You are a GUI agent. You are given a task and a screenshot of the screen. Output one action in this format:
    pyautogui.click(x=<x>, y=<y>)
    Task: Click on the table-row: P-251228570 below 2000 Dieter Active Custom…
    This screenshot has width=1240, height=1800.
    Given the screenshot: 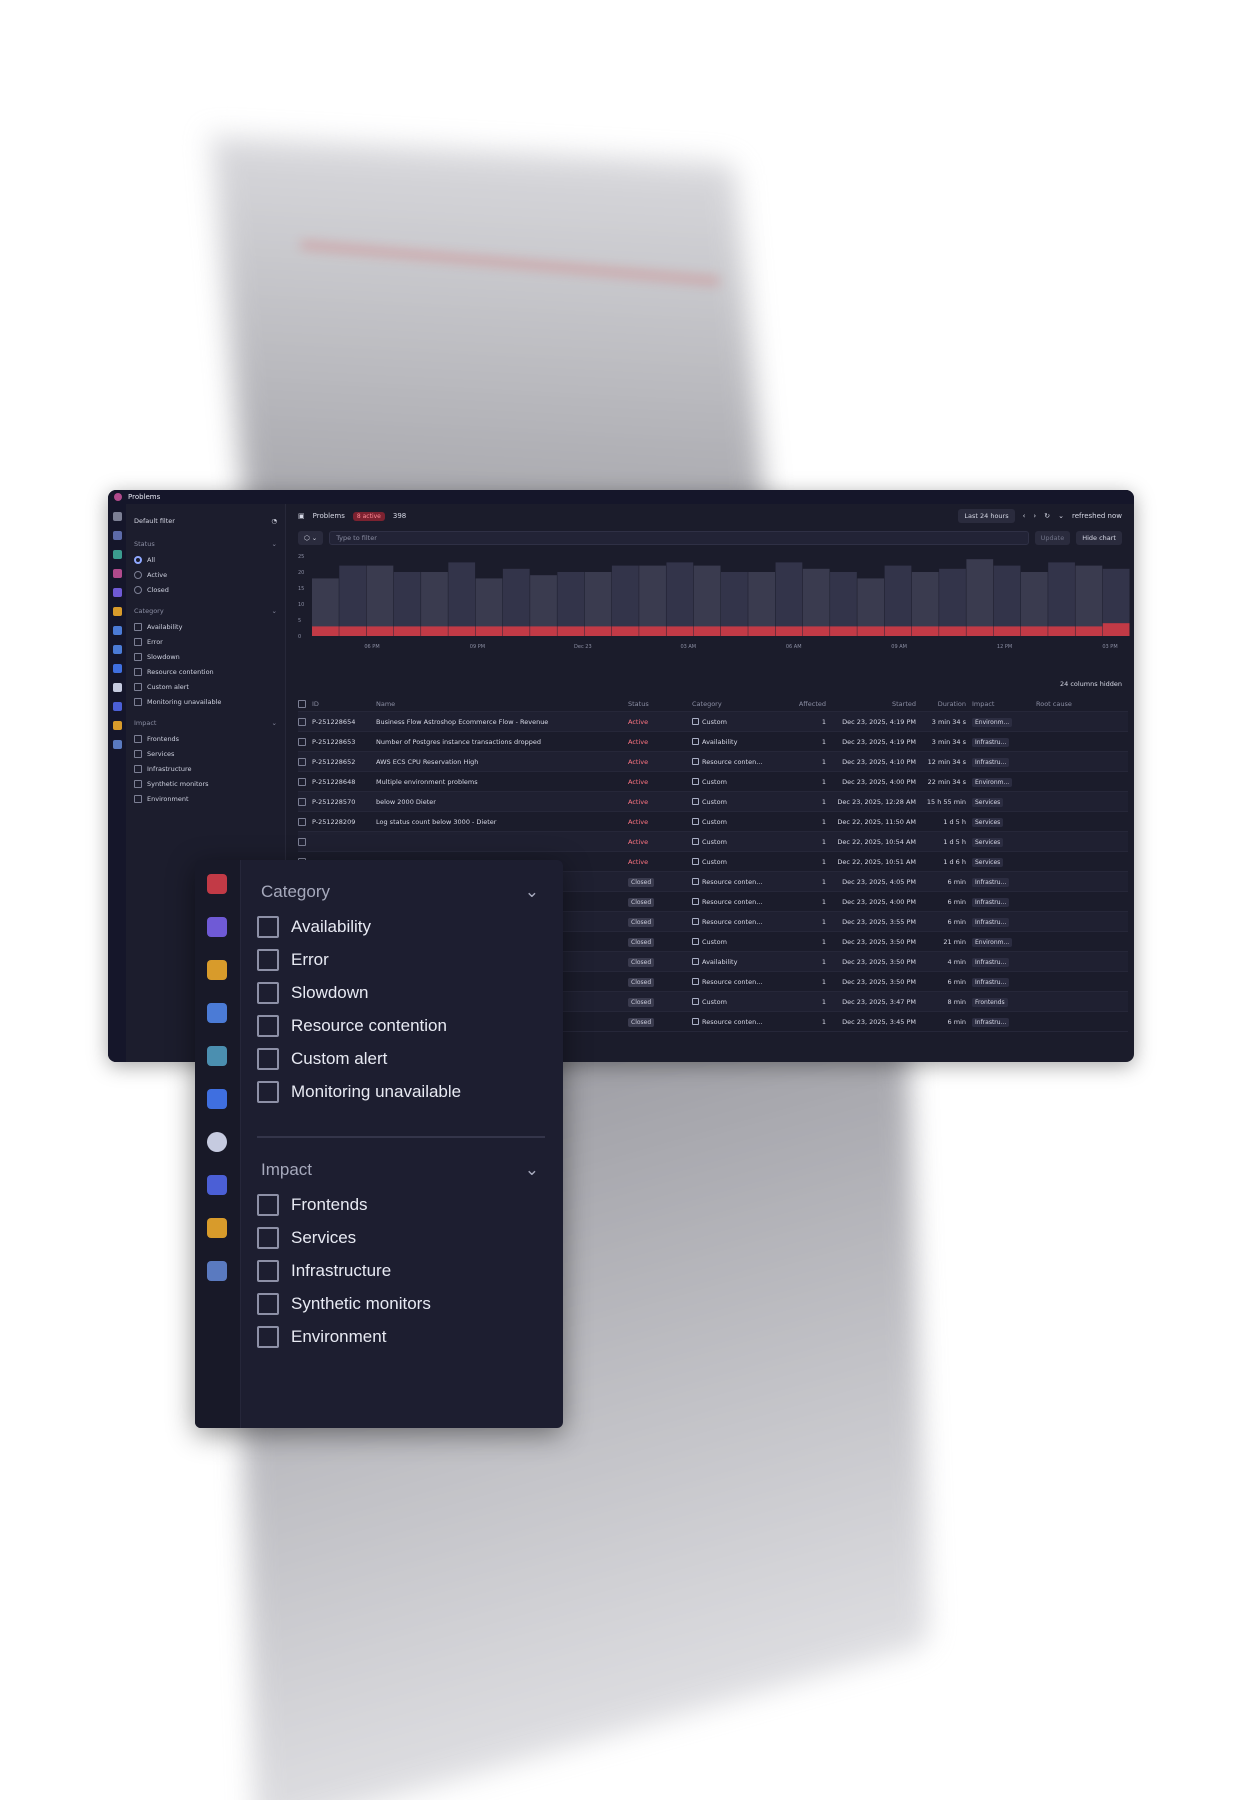 What is the action you would take?
    pyautogui.click(x=713, y=802)
    